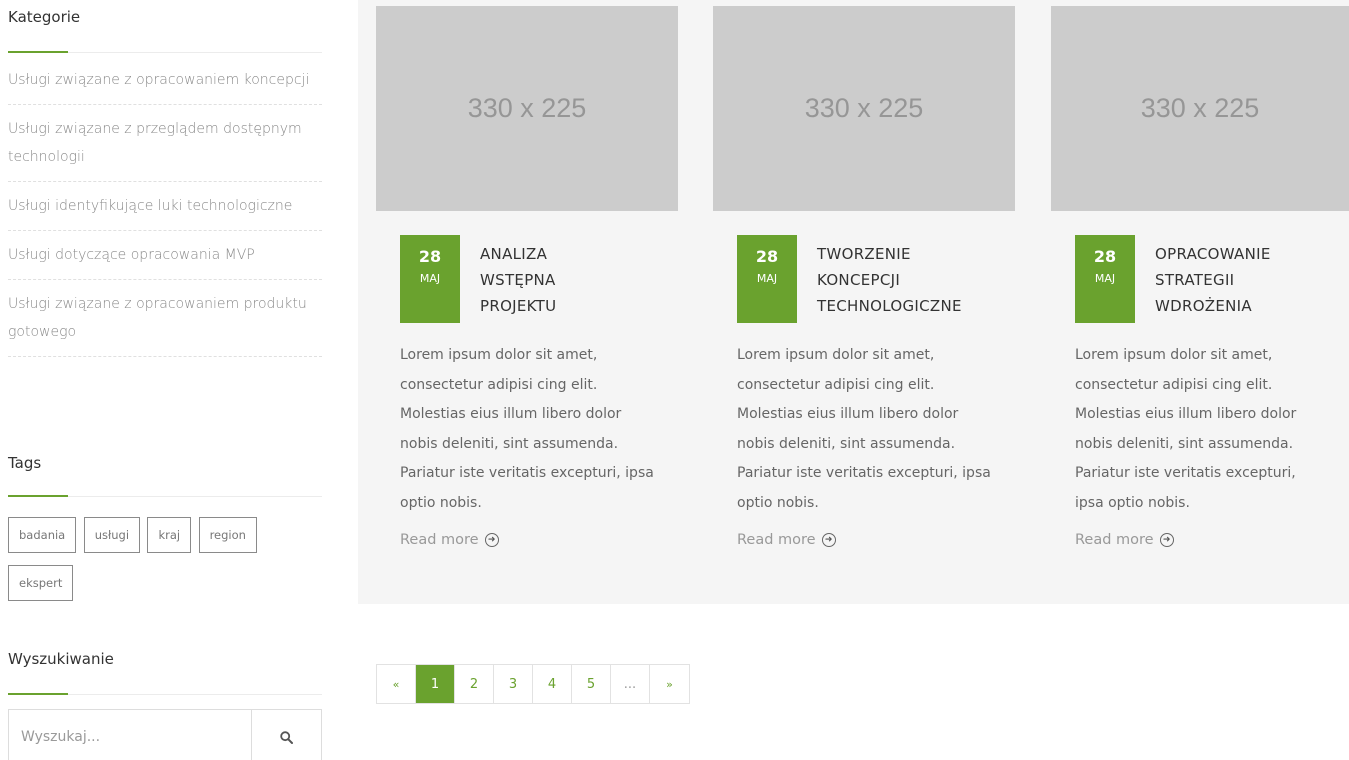  What do you see at coordinates (165, 694) in the screenshot?
I see `search-title-underline` at bounding box center [165, 694].